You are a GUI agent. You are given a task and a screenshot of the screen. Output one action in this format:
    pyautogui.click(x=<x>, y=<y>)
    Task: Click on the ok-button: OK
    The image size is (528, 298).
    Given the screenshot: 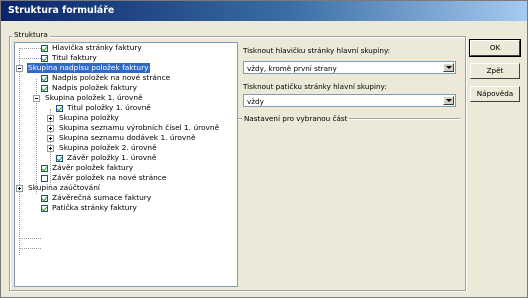 What is the action you would take?
    pyautogui.click(x=495, y=48)
    